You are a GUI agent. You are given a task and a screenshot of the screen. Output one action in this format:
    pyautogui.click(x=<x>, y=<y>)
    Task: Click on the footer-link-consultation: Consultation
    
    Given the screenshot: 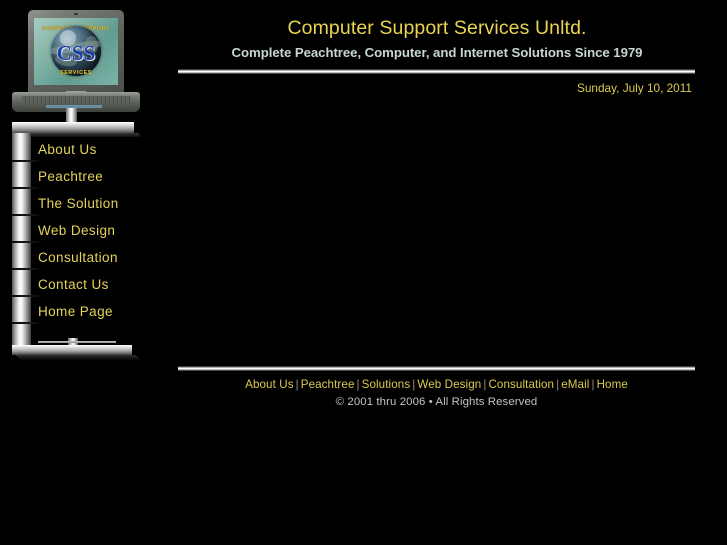 What is the action you would take?
    pyautogui.click(x=521, y=384)
    